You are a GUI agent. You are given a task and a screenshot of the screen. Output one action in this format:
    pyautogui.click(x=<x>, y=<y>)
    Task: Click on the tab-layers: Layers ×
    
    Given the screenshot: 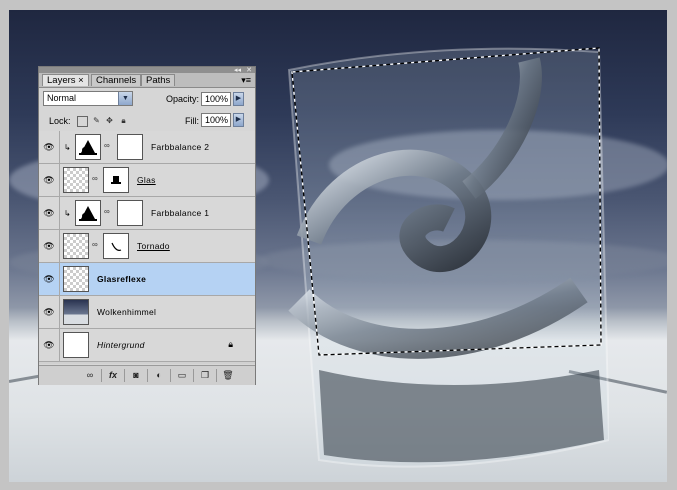 What is the action you would take?
    pyautogui.click(x=65, y=80)
    